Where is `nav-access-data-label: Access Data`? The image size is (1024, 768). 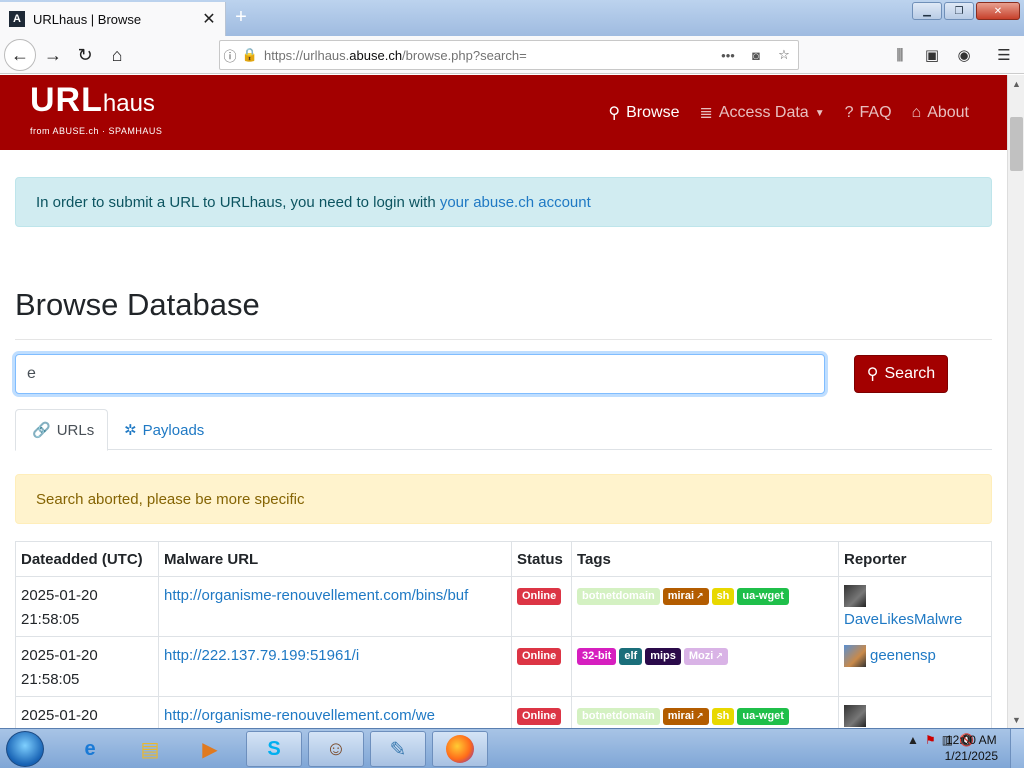
nav-access-data-label: Access Data is located at coordinates (763, 112).